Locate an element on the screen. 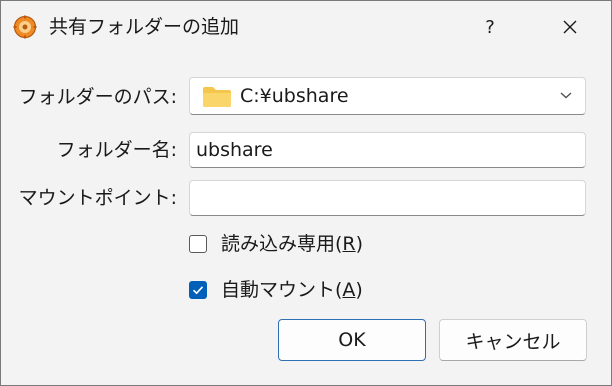 This screenshot has width=612, height=386. automount-checkbox is located at coordinates (198, 290).